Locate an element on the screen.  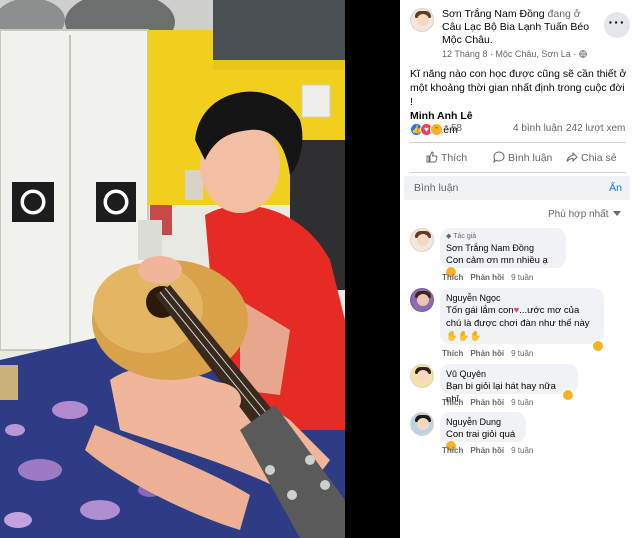
reaction-summary: 👍 ♥ ᵔ 58 4 bình luận 242 lượt xem is located at coordinates (518, 130).